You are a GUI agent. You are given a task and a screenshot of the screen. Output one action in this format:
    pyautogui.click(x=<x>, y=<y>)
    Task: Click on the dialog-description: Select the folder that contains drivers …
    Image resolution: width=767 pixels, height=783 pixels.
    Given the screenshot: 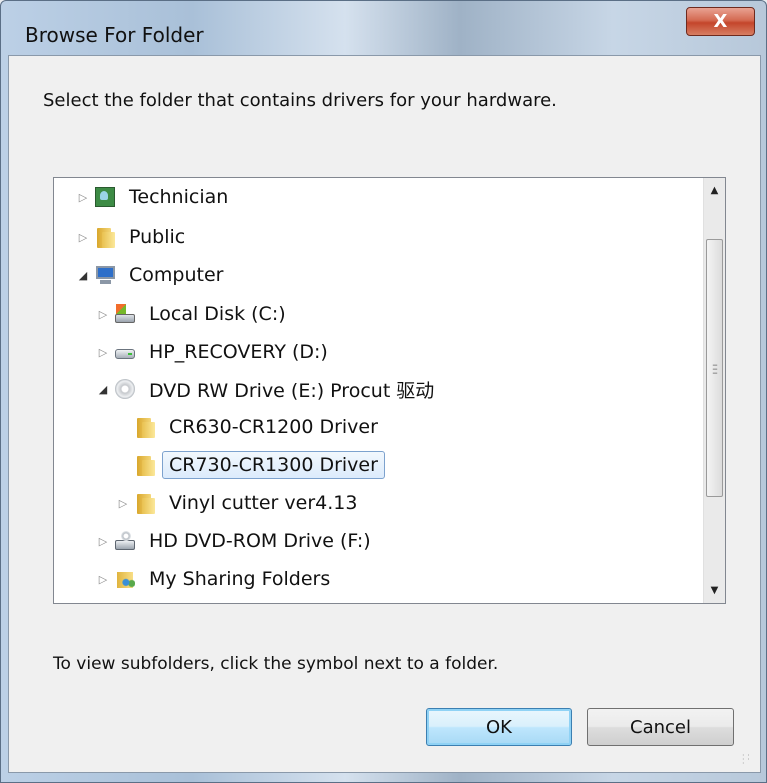 What is the action you would take?
    pyautogui.click(x=300, y=100)
    